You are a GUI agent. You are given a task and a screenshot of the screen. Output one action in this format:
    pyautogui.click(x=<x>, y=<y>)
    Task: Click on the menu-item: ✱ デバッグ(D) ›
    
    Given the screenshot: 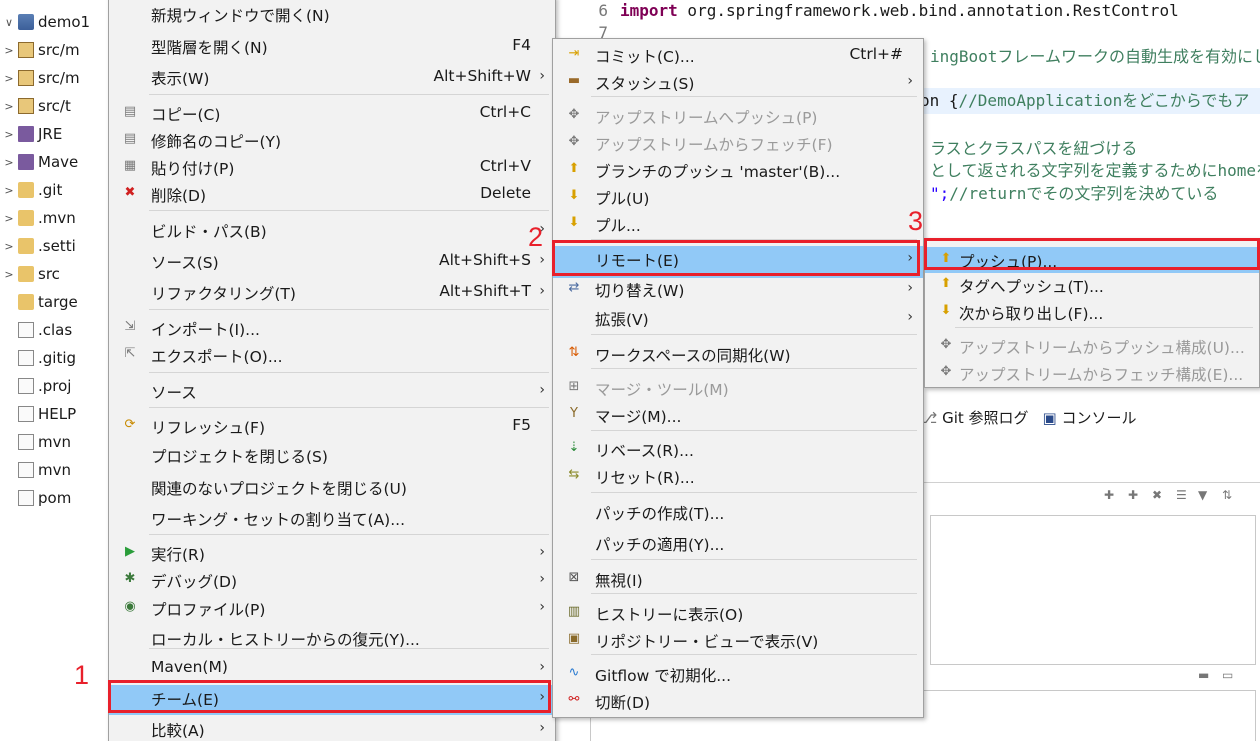 What is the action you would take?
    pyautogui.click(x=332, y=580)
    